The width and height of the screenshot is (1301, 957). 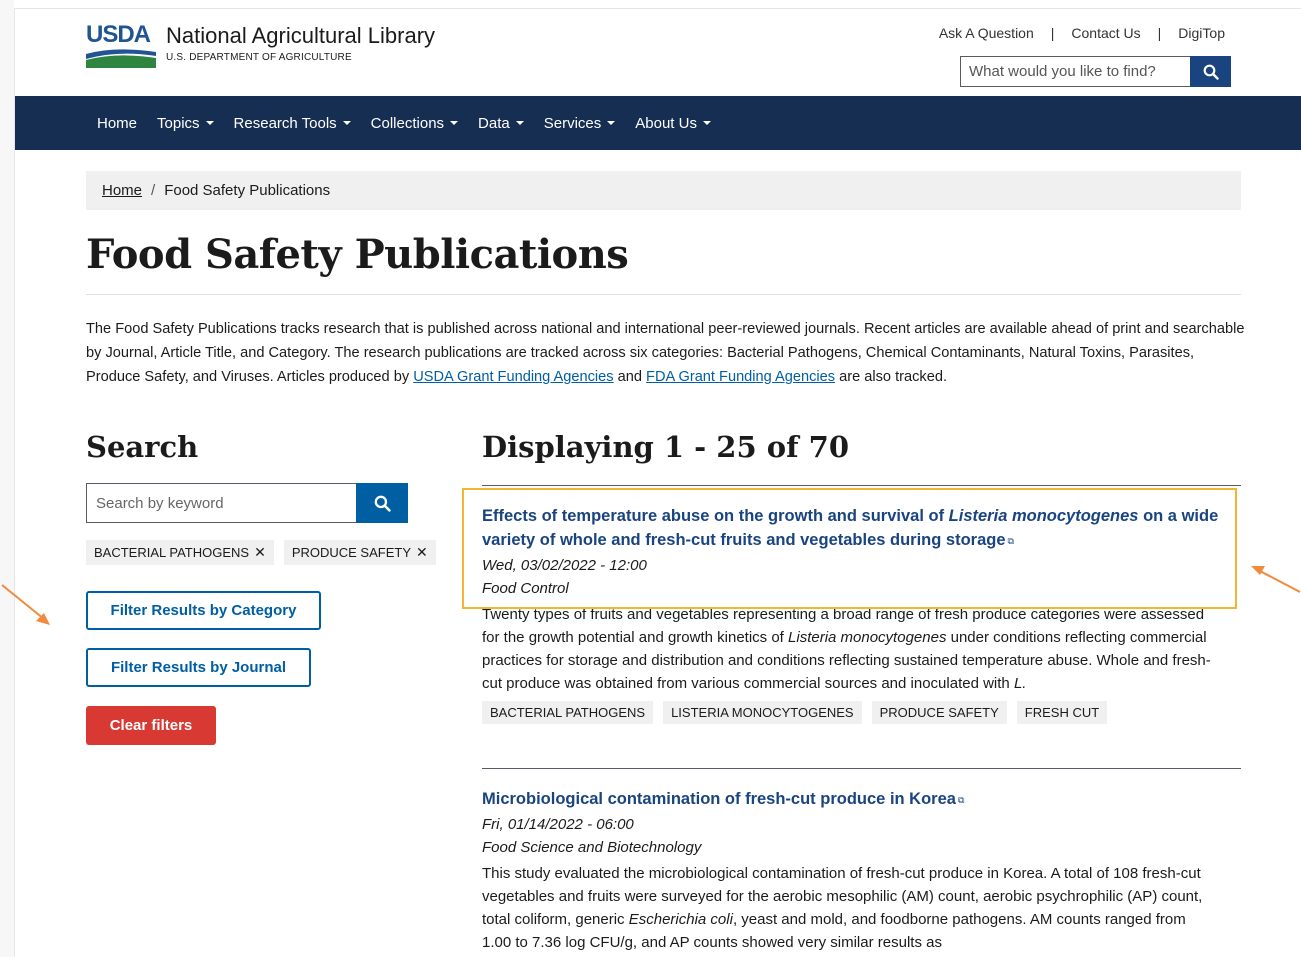 What do you see at coordinates (513, 377) in the screenshot?
I see `usda-grant-link: USDA Grant Funding Agencies` at bounding box center [513, 377].